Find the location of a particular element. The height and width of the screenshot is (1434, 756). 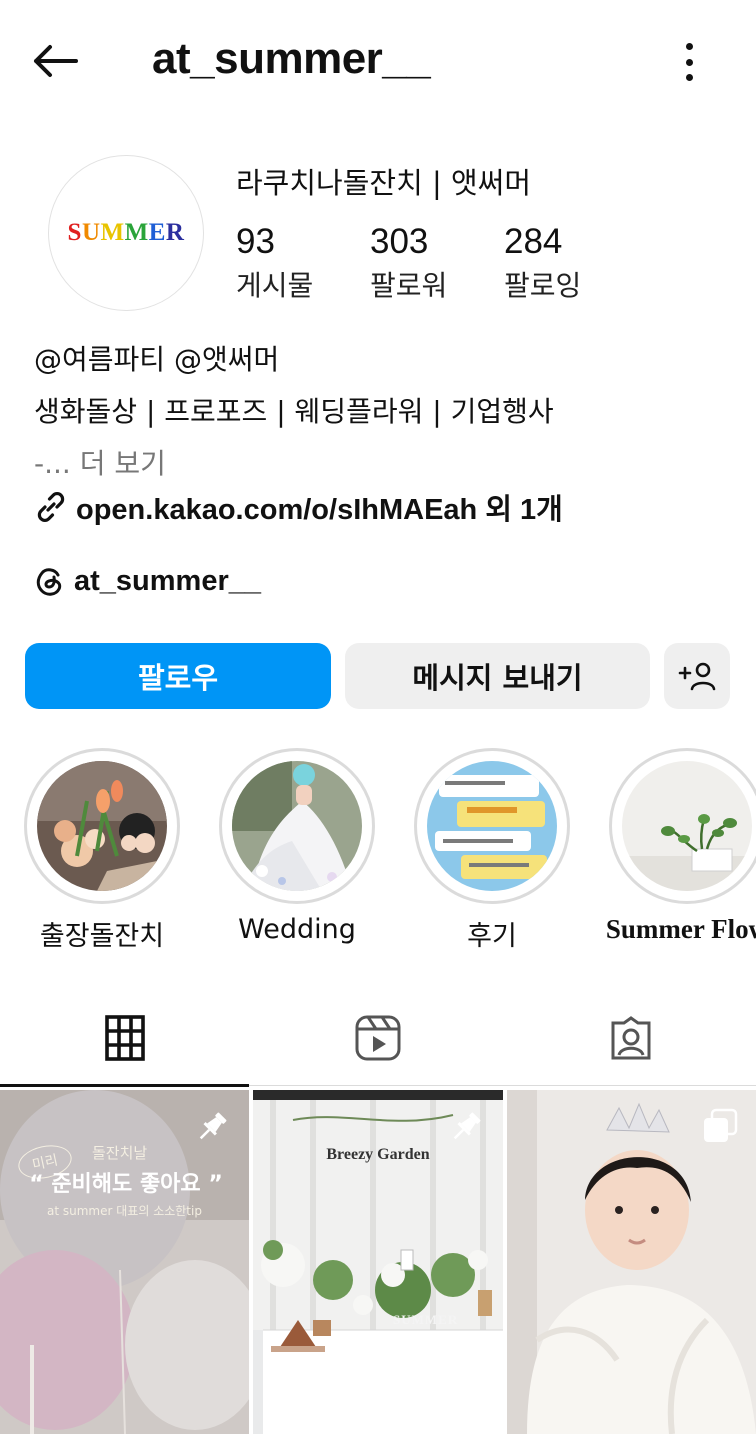

stat-value: 93 is located at coordinates (255, 241).